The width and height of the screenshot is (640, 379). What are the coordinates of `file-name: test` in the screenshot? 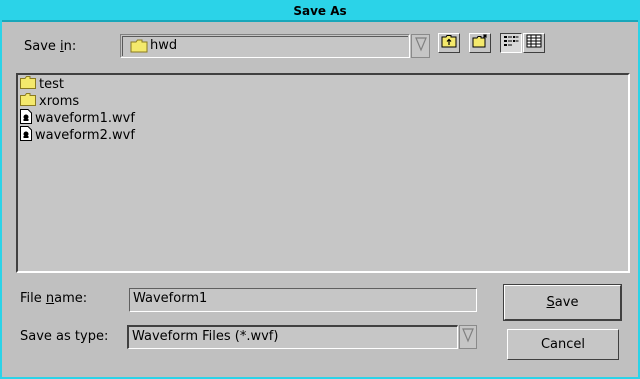 It's located at (51, 84).